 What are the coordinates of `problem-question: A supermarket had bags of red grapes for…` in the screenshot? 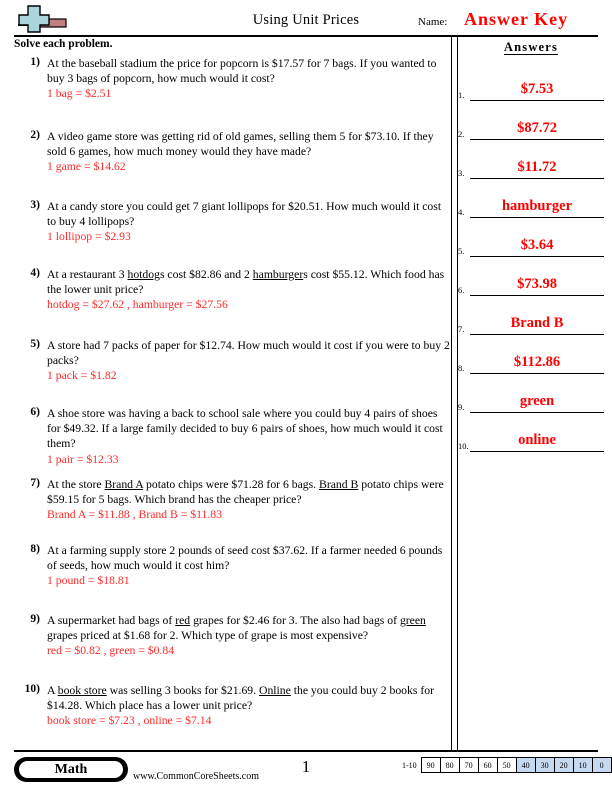 It's located at (236, 628).